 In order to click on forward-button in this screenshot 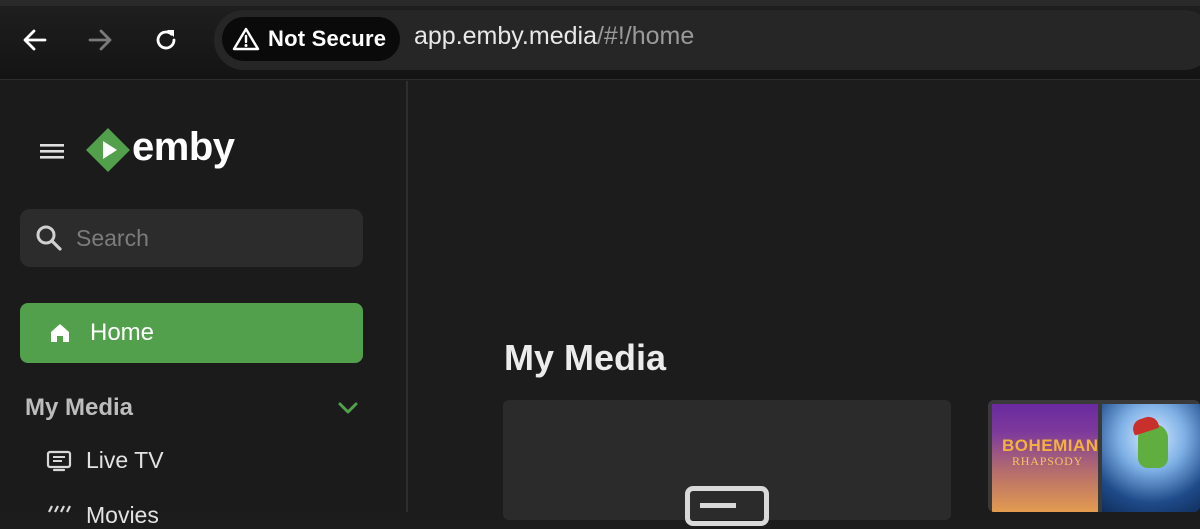, I will do `click(100, 40)`.